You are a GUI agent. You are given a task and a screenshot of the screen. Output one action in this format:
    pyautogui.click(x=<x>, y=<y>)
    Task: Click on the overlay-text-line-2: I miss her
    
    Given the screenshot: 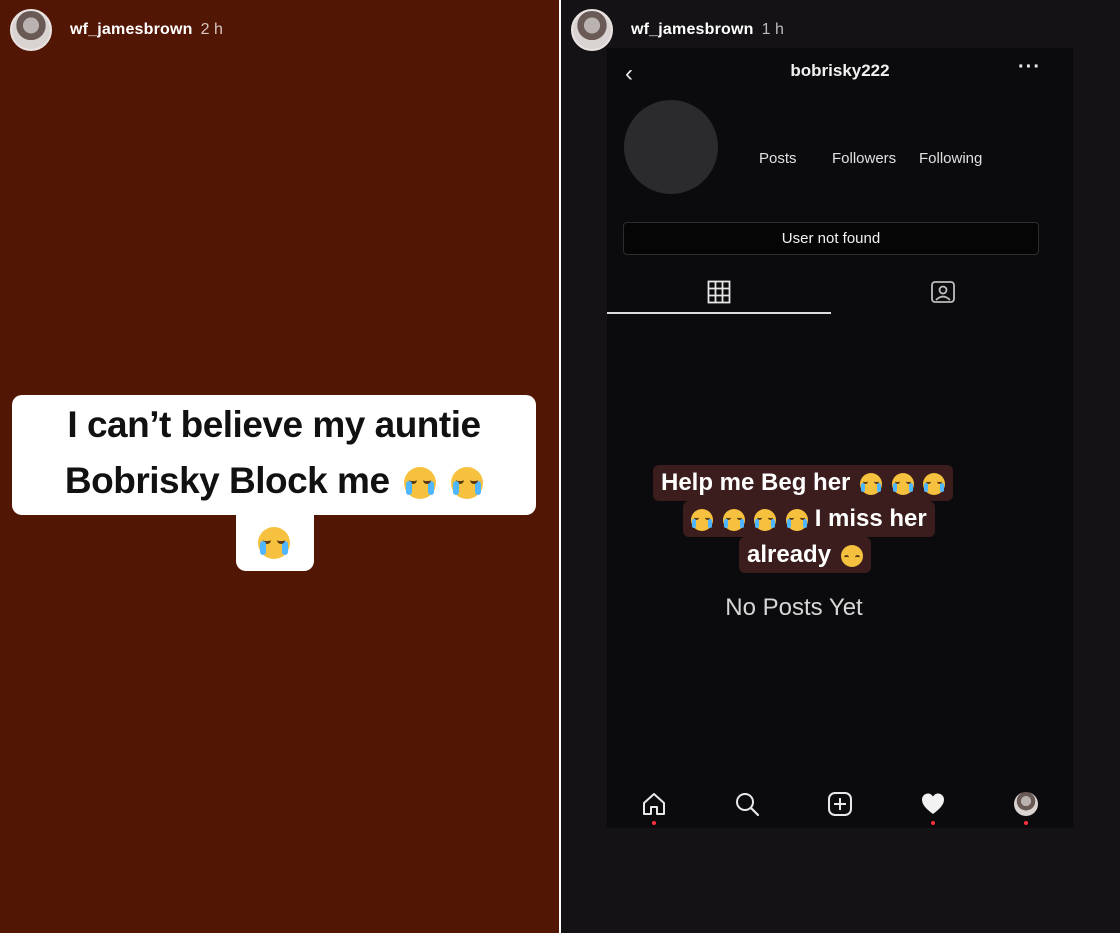 What is the action you would take?
    pyautogui.click(x=809, y=519)
    